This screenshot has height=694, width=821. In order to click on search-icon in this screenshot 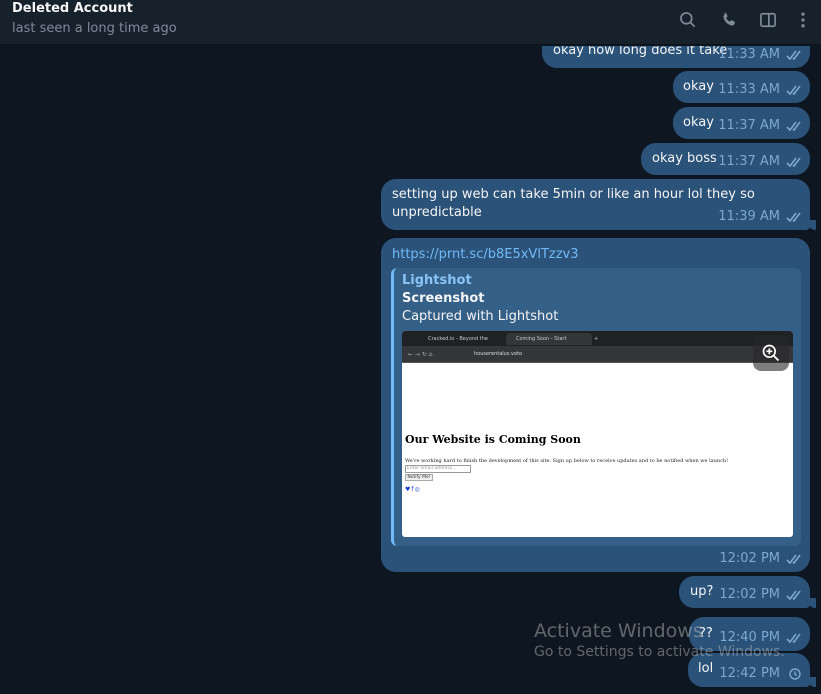, I will do `click(688, 20)`.